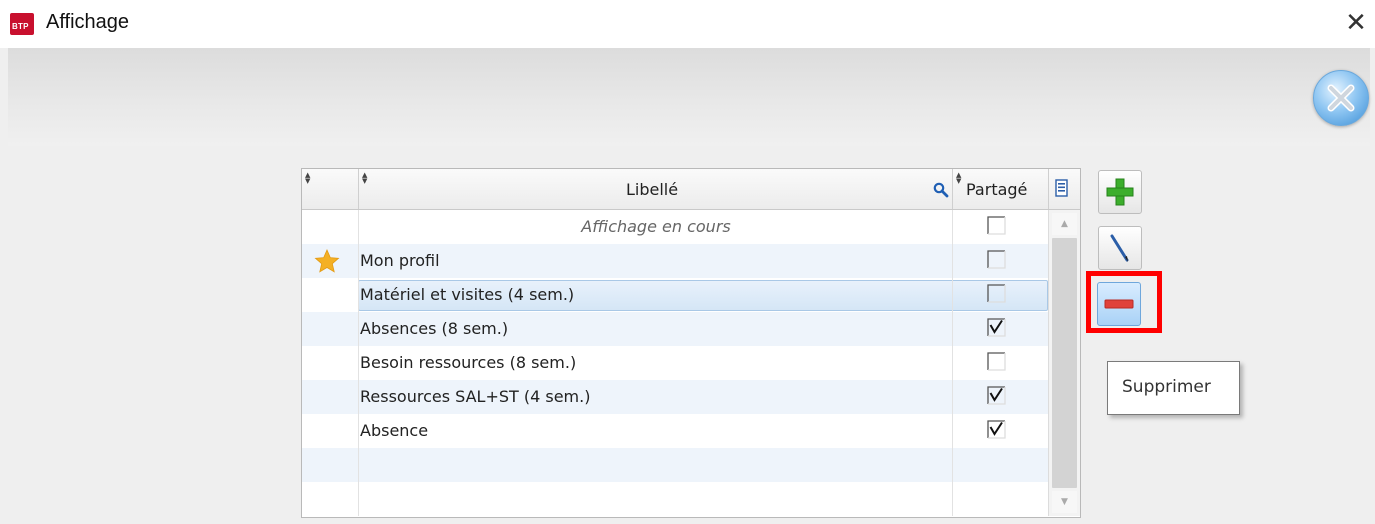  Describe the element at coordinates (941, 190) in the screenshot. I see `search-icon` at that location.